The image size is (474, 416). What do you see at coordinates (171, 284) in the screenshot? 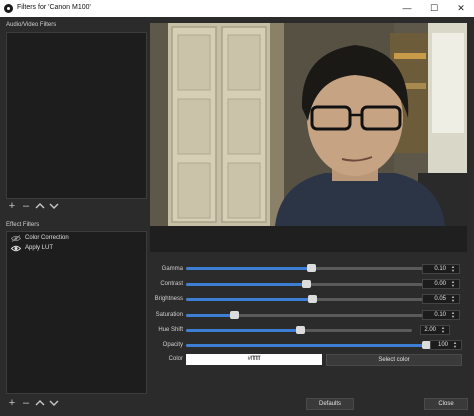
I see `contrast-label: Contrast` at bounding box center [171, 284].